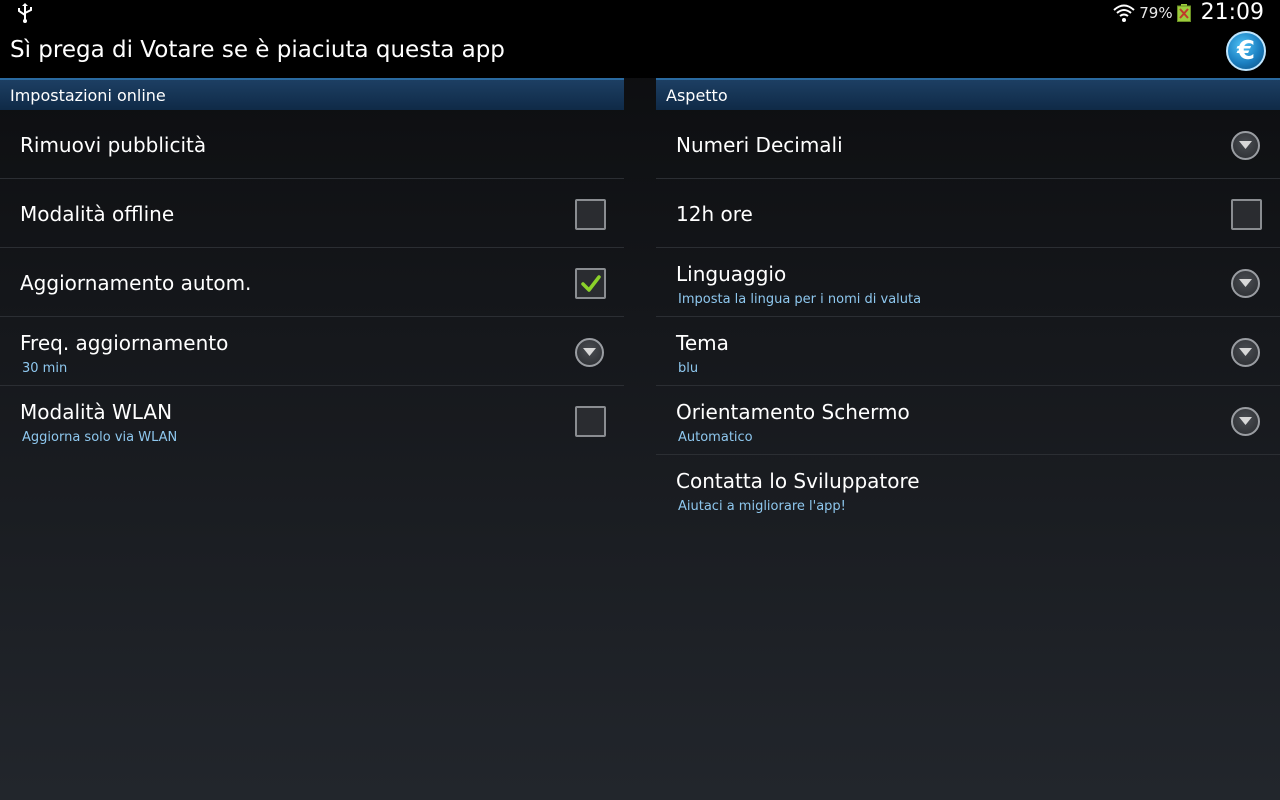 Image resolution: width=1280 pixels, height=800 pixels. What do you see at coordinates (124, 343) in the screenshot?
I see `setting-title: Freq. aggiornamento` at bounding box center [124, 343].